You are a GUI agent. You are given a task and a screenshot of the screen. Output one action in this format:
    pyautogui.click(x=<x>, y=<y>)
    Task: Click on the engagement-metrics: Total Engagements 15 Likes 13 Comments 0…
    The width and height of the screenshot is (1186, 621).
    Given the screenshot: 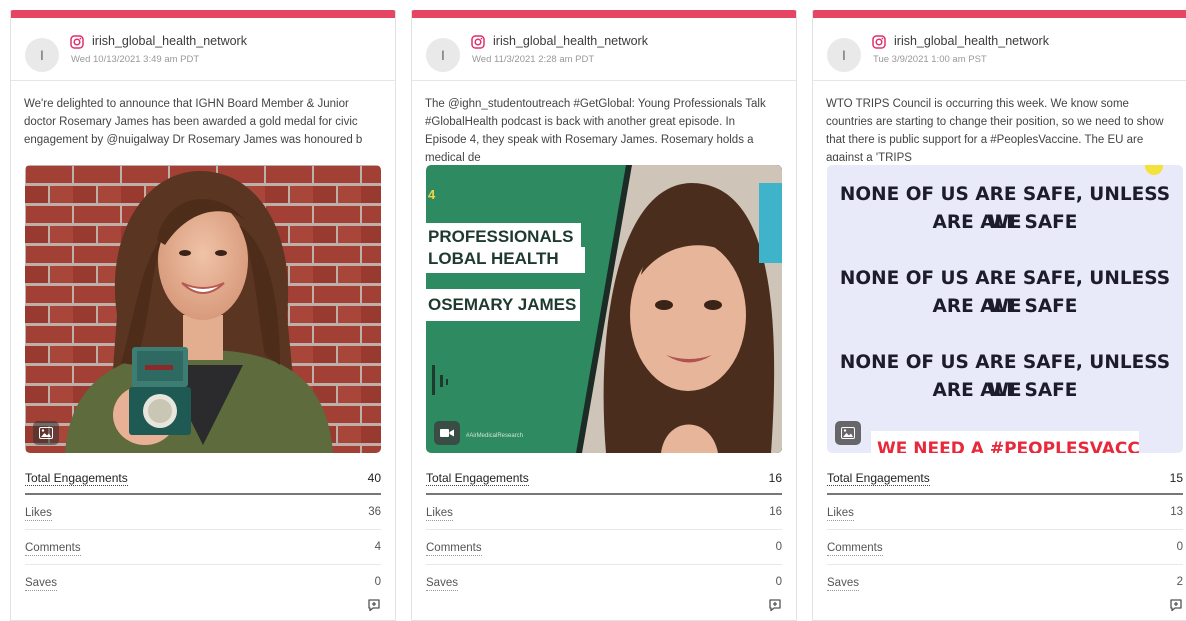 What is the action you would take?
    pyautogui.click(x=1005, y=530)
    